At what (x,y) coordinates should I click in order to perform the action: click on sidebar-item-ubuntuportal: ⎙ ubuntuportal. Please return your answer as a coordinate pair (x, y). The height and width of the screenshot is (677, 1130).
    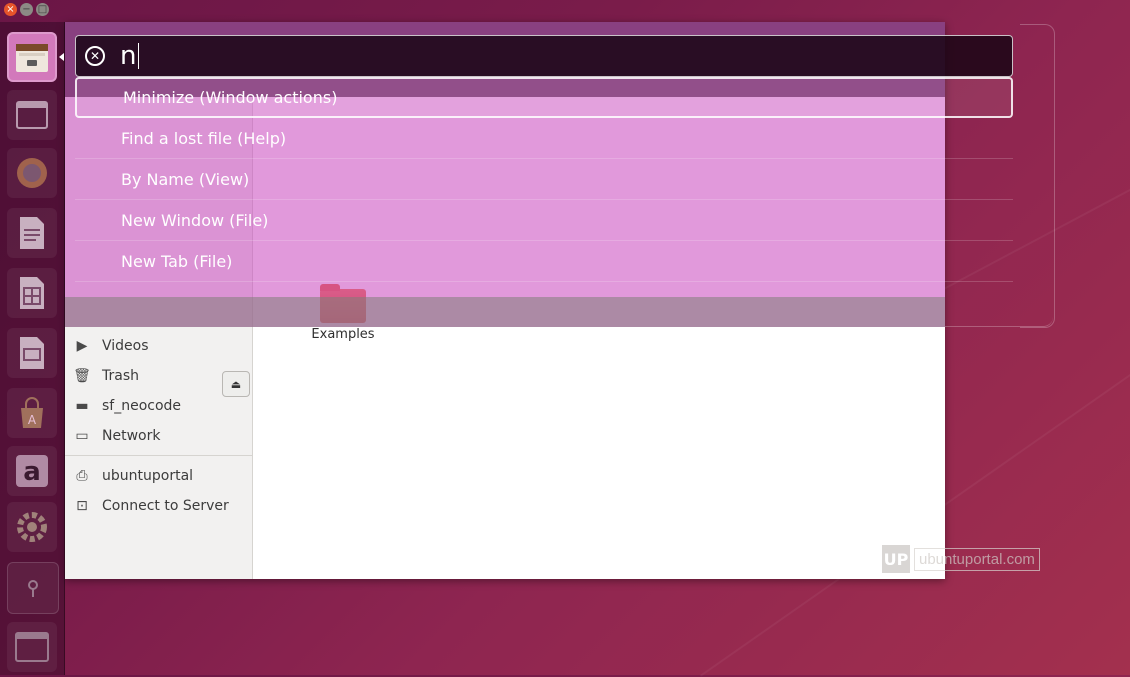
    Looking at the image, I should click on (133, 476).